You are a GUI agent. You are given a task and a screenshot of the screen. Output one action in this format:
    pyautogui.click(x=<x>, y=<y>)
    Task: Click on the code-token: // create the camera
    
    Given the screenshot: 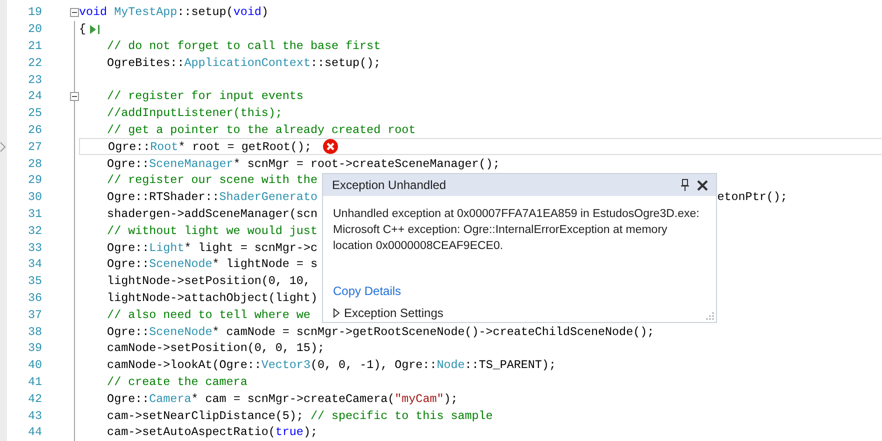 What is the action you would take?
    pyautogui.click(x=177, y=381)
    